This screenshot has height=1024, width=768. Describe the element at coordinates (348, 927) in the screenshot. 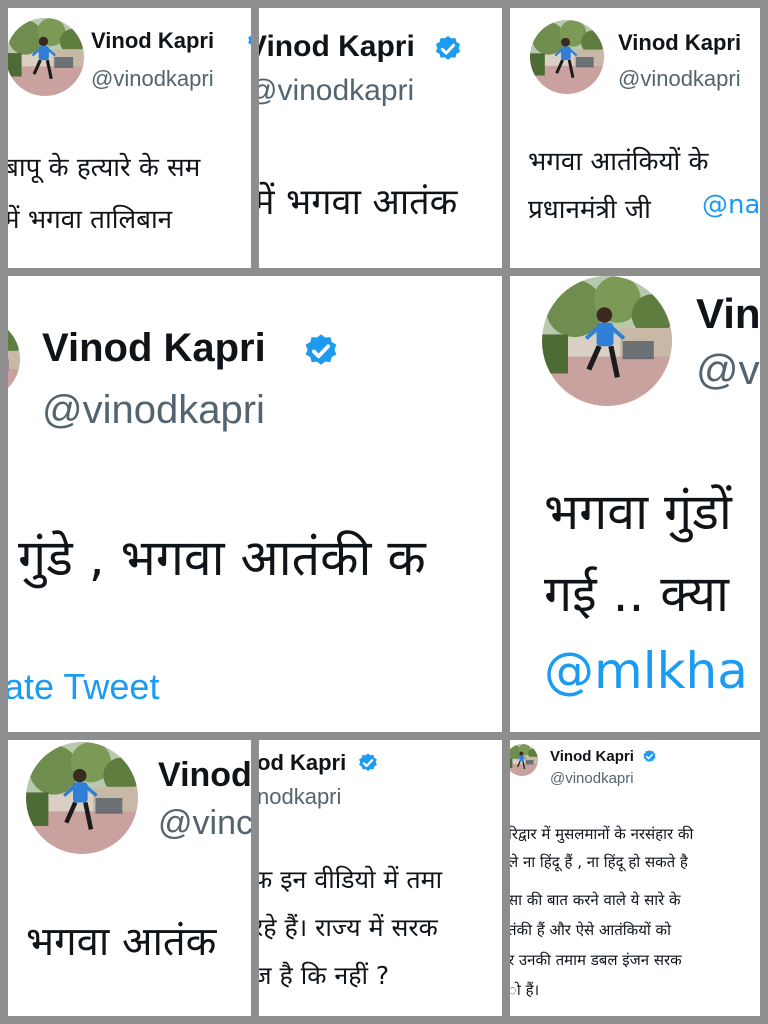

I see `tweet-text-line: रहे हैं। राज्य में सरक` at that location.